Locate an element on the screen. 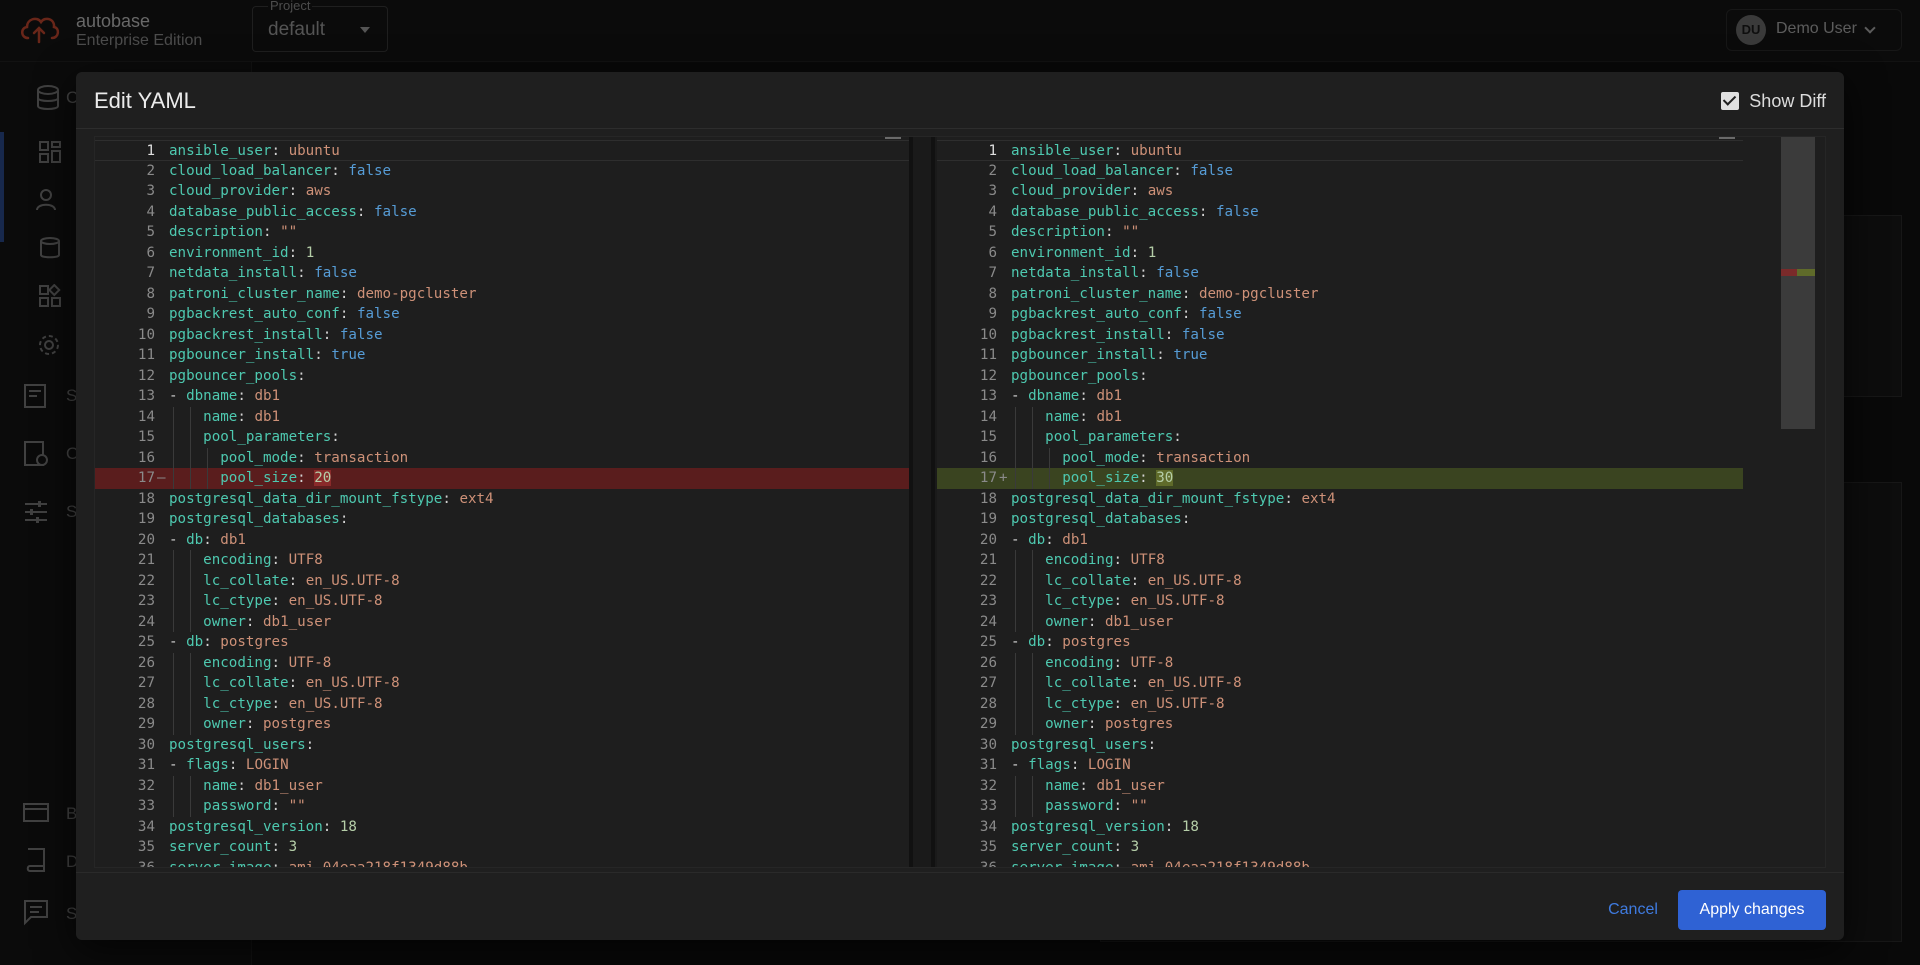 The width and height of the screenshot is (1920, 965). code-text: lc_collate: en_US.UTF-8 is located at coordinates (1143, 683).